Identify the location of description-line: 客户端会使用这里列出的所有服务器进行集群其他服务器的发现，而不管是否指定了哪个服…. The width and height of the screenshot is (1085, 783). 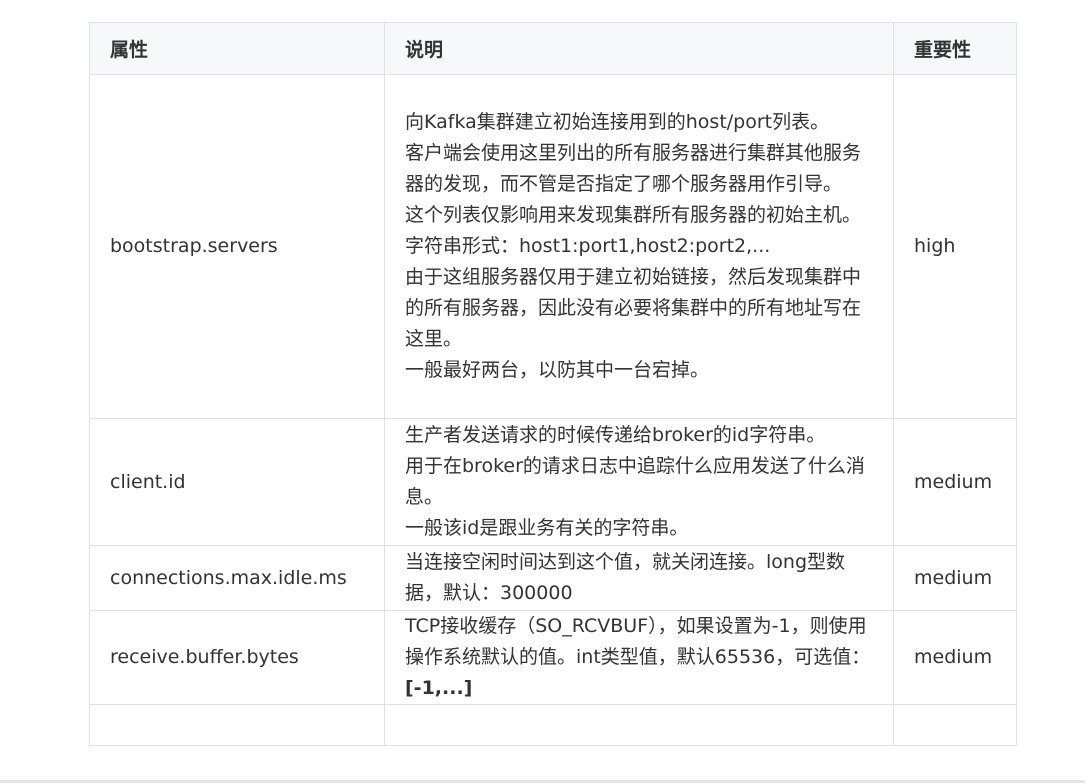
(633, 168).